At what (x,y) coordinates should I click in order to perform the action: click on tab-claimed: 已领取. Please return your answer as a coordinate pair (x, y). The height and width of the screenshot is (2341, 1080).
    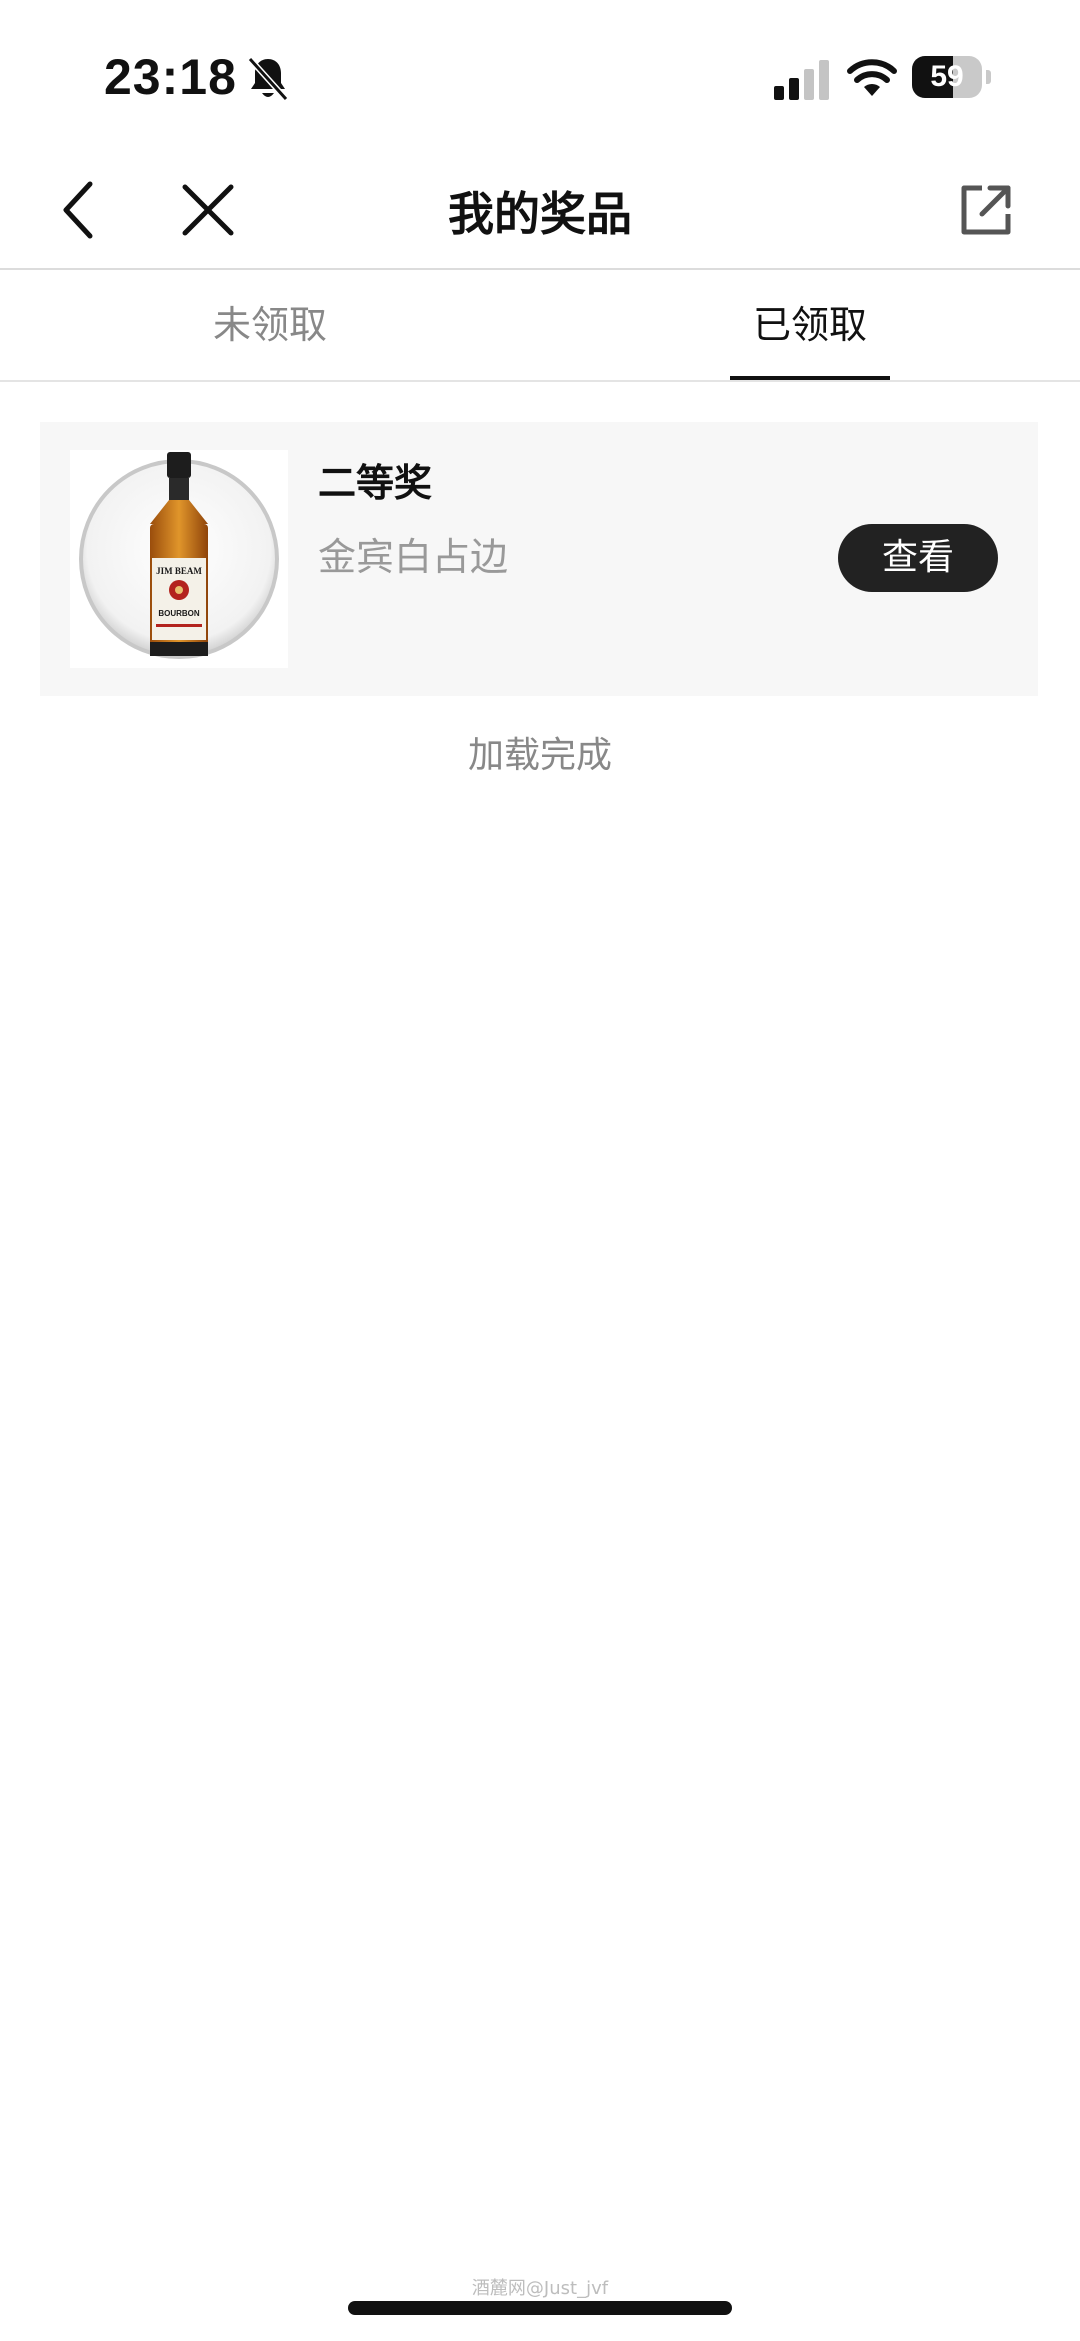
    Looking at the image, I should click on (810, 325).